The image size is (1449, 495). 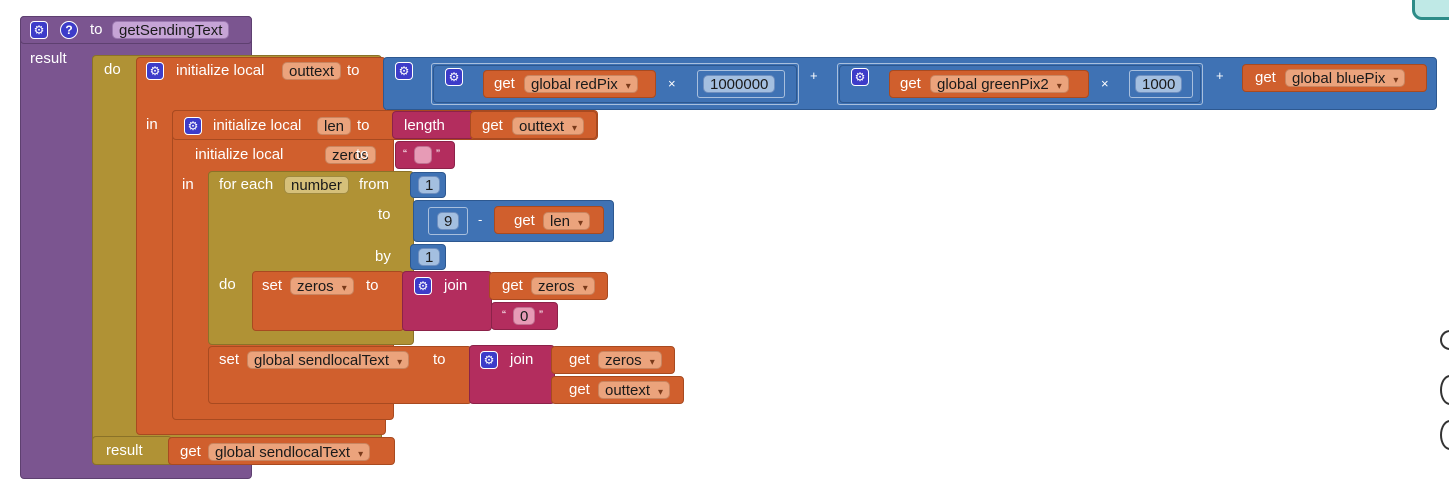 What do you see at coordinates (289, 452) in the screenshot?
I see `sendlocaltext-dropdown: global sendlocalText` at bounding box center [289, 452].